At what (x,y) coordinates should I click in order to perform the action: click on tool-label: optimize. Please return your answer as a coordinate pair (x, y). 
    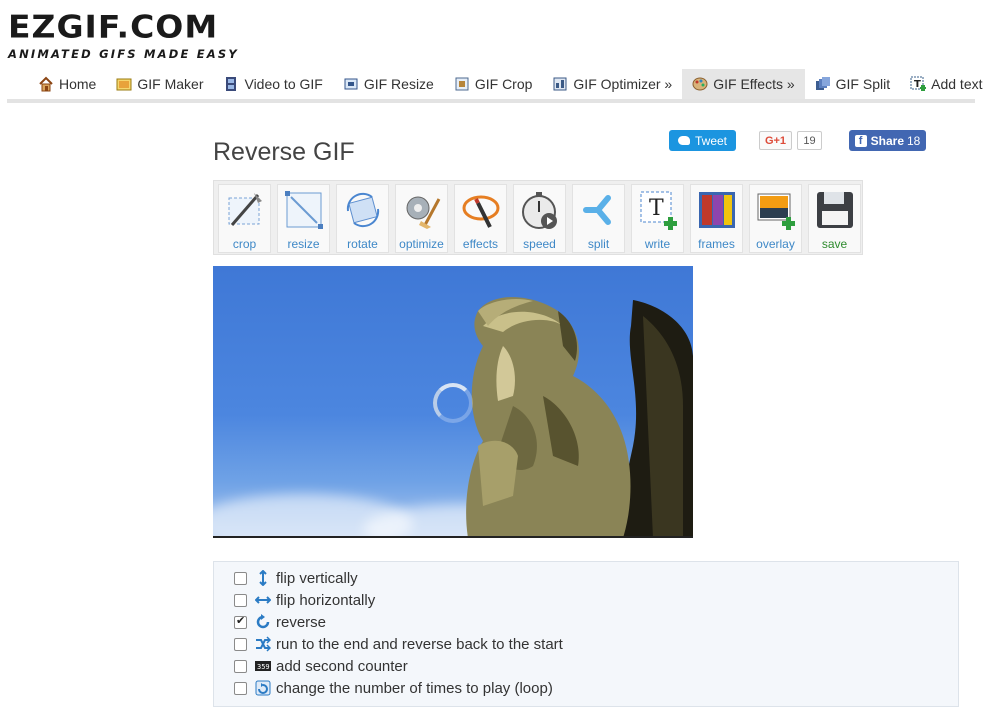
    Looking at the image, I should click on (421, 244).